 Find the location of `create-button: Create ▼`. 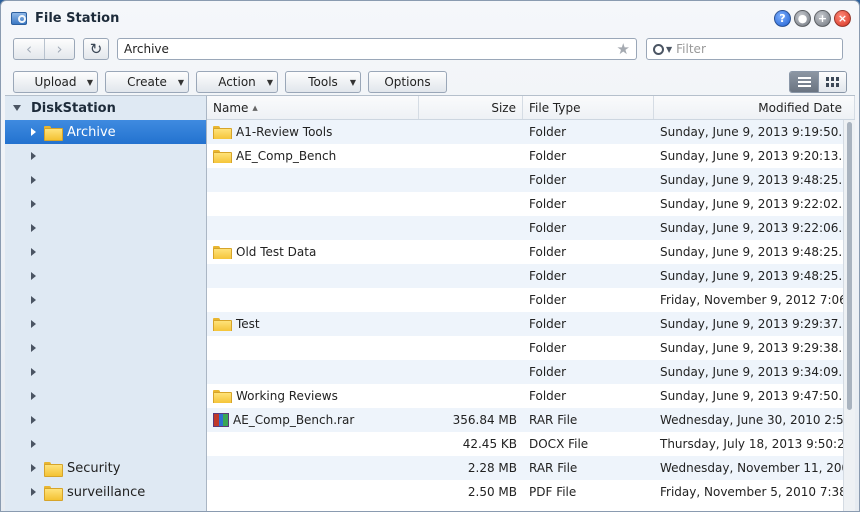

create-button: Create ▼ is located at coordinates (147, 82).